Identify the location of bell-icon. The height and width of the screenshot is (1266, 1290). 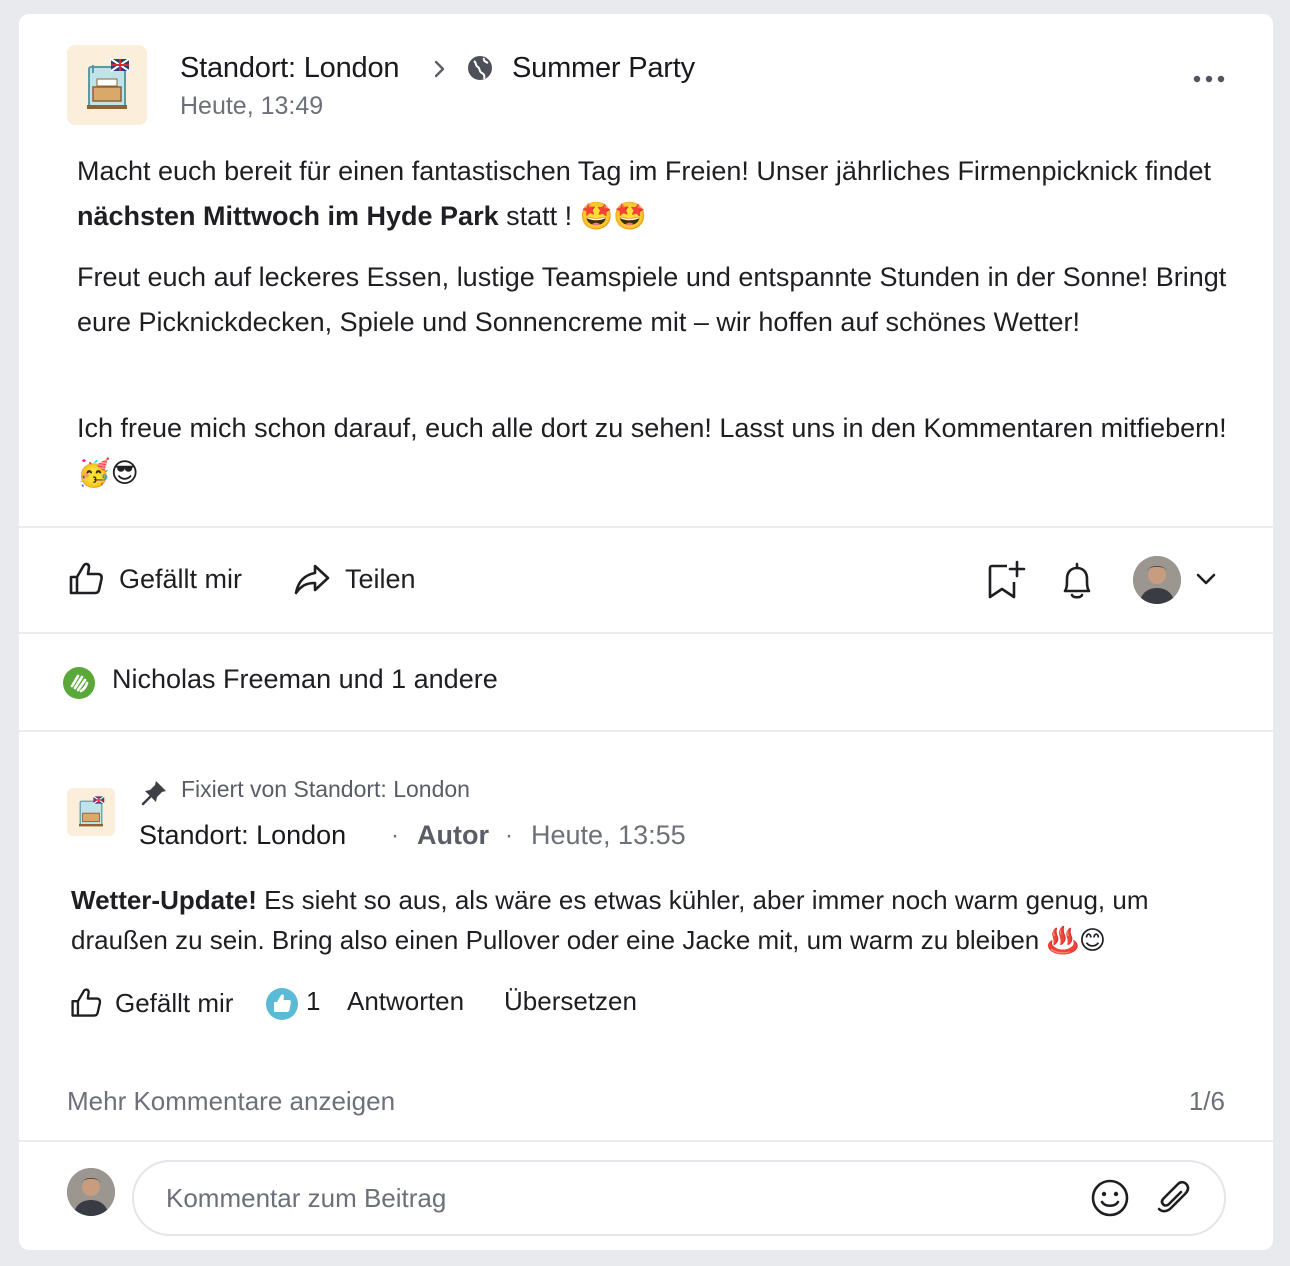
(1077, 583).